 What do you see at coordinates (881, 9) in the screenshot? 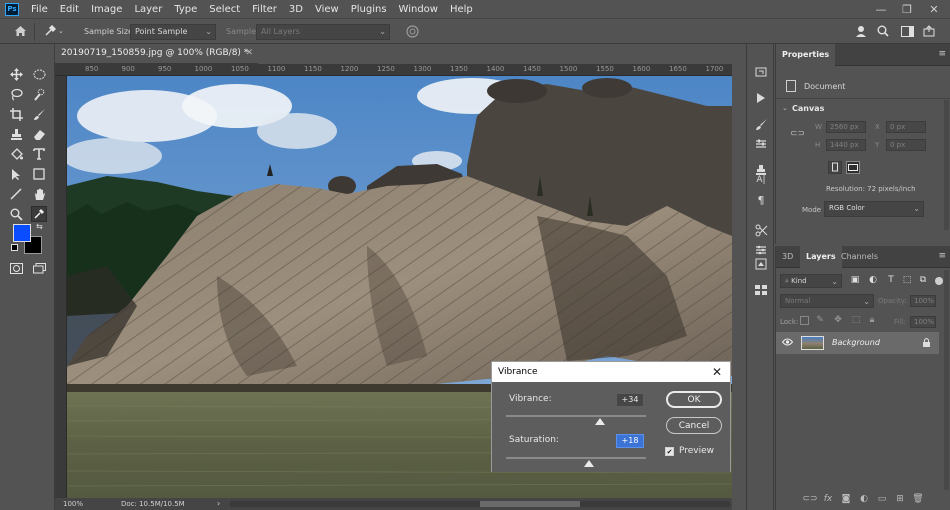
I see `minimize-button: —` at bounding box center [881, 9].